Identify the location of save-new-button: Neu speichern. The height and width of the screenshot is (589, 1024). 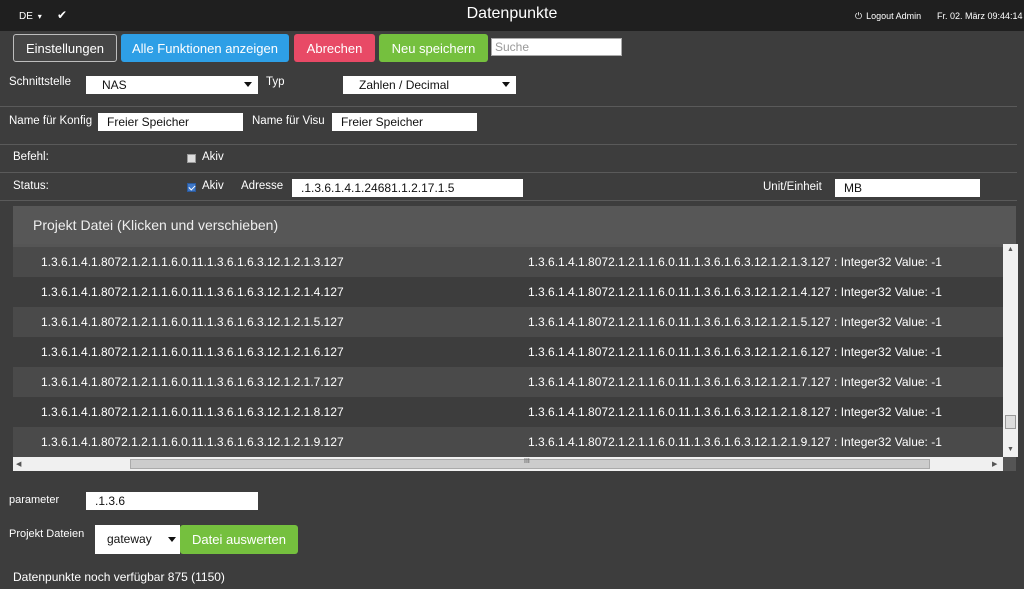
(433, 48).